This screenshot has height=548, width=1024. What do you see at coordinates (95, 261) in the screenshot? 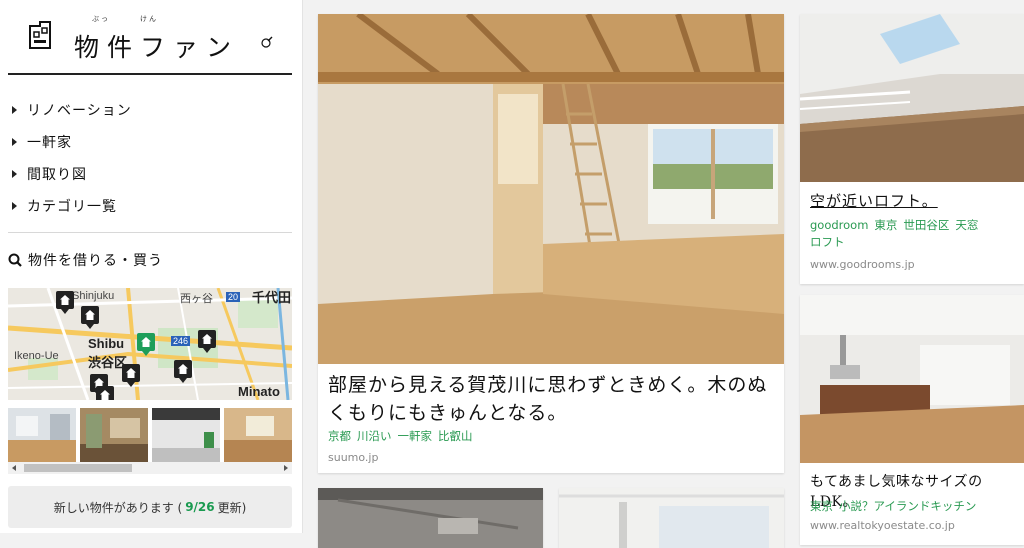
I see `search-heading-label: 物件を借りる・買う` at bounding box center [95, 261].